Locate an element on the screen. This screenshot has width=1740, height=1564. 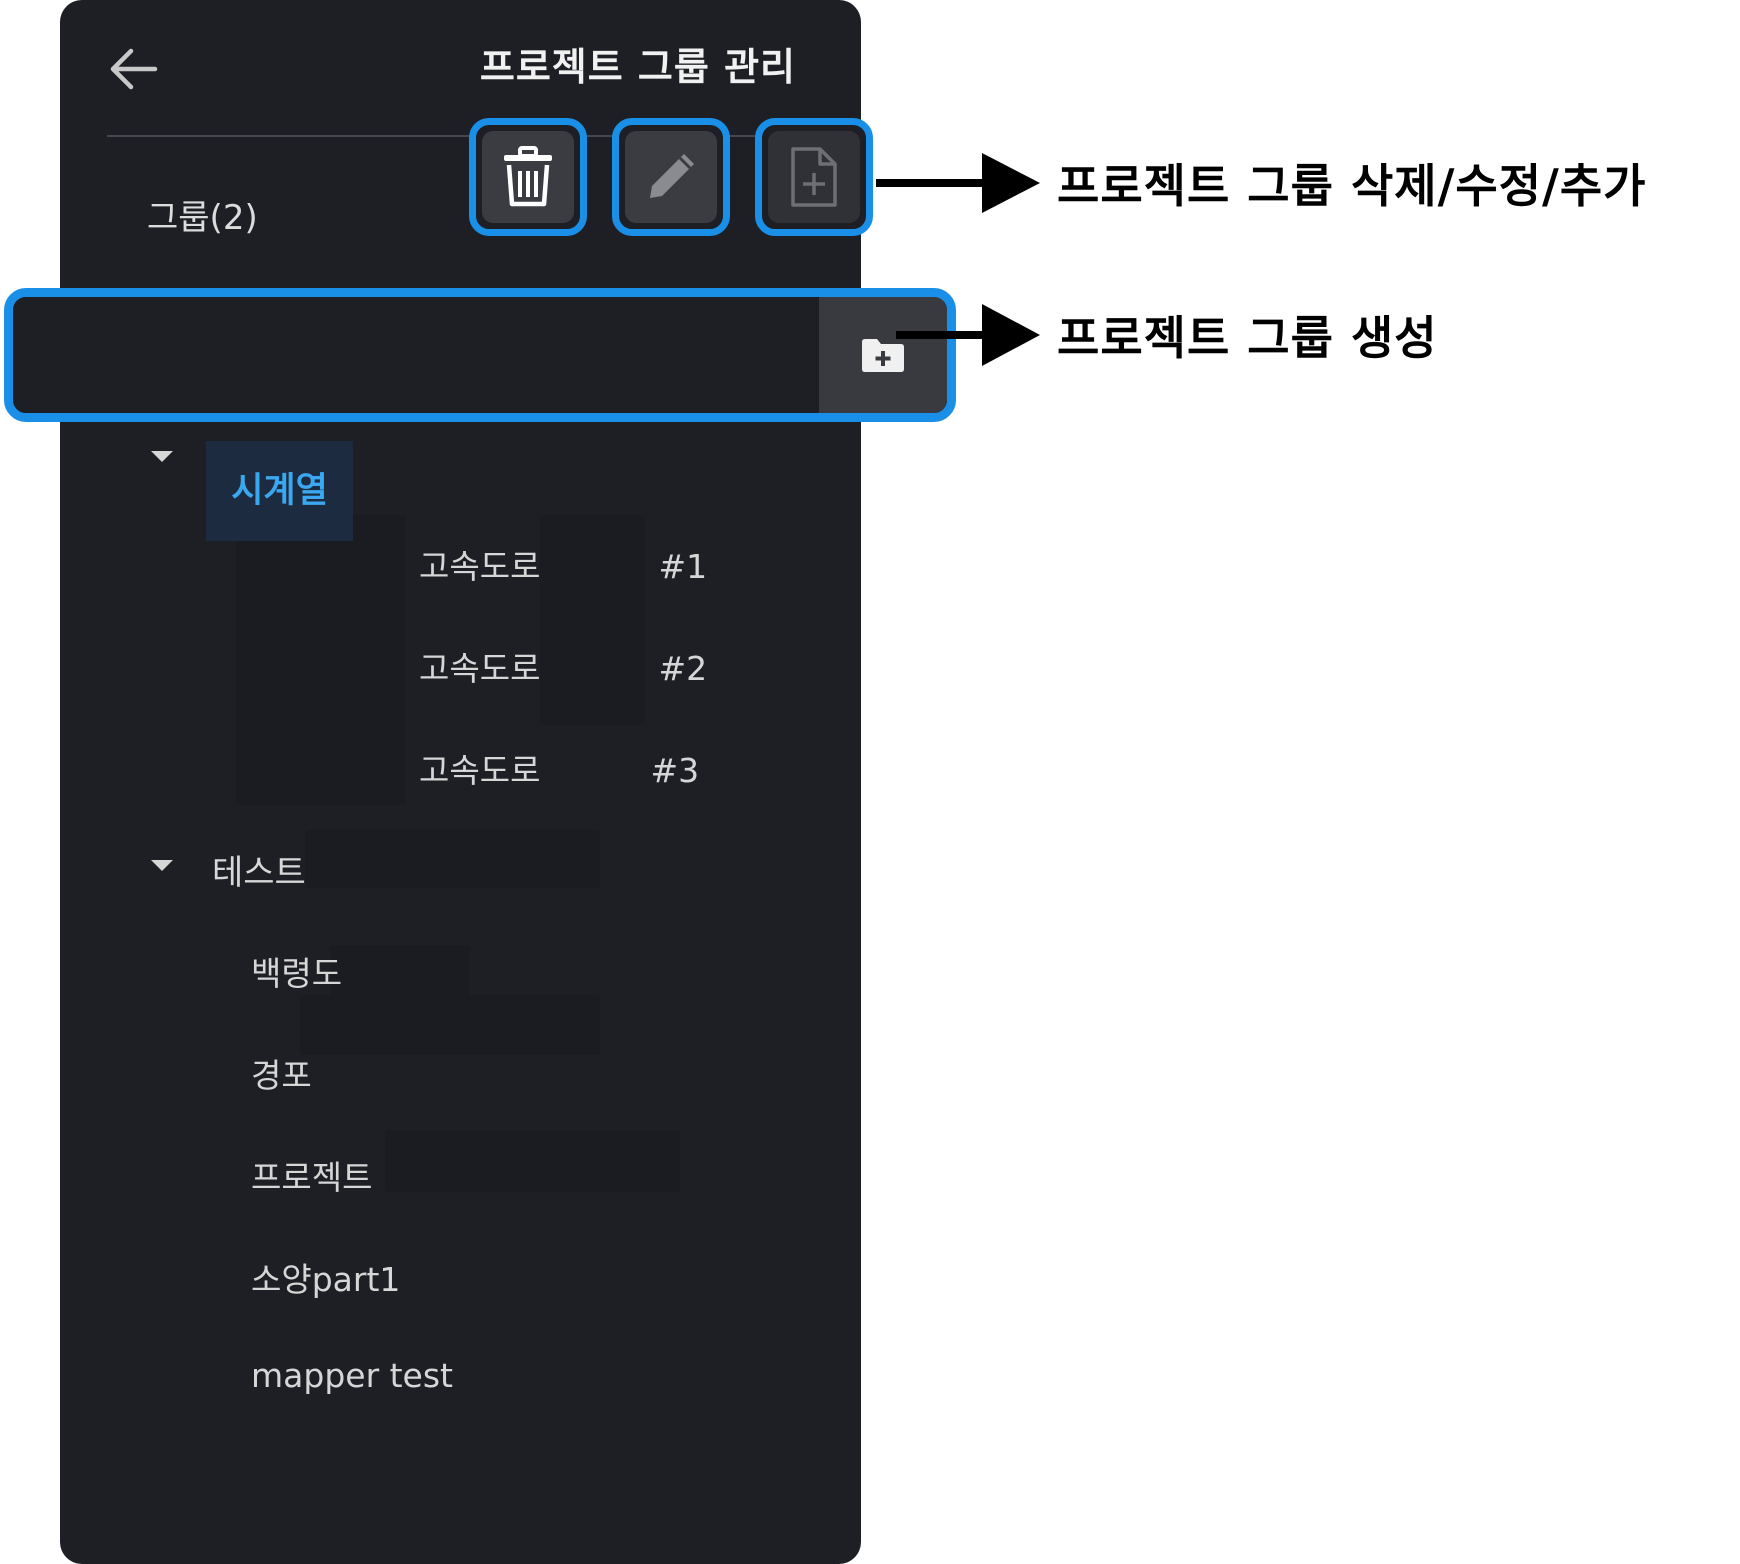
pencil-icon is located at coordinates (672, 176).